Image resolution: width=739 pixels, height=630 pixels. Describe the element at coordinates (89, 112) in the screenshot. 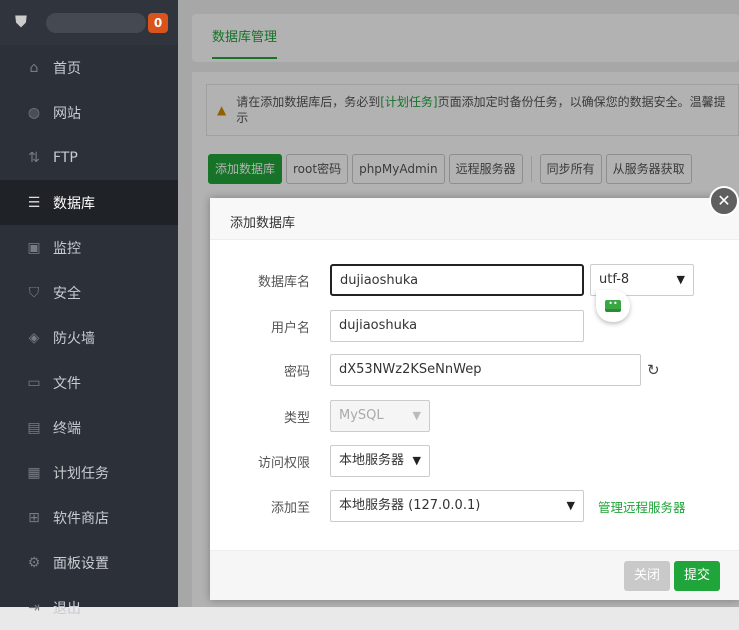

I see `sidebar-item: ◍ 网站` at that location.